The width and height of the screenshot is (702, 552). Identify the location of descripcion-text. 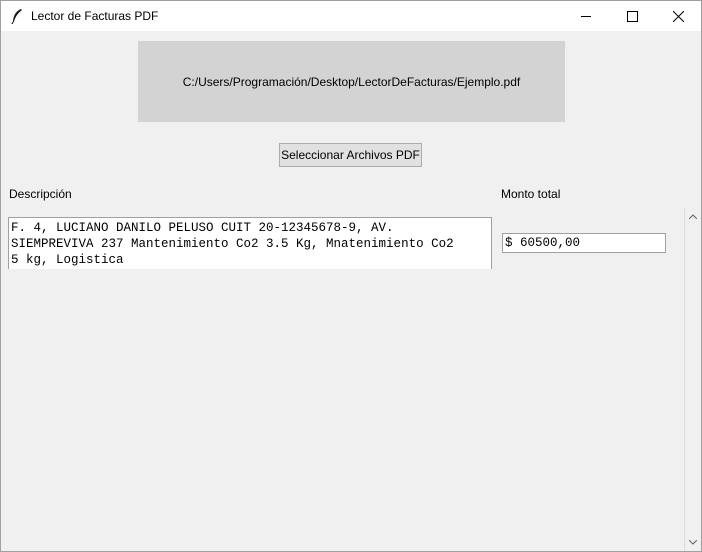
(250, 243).